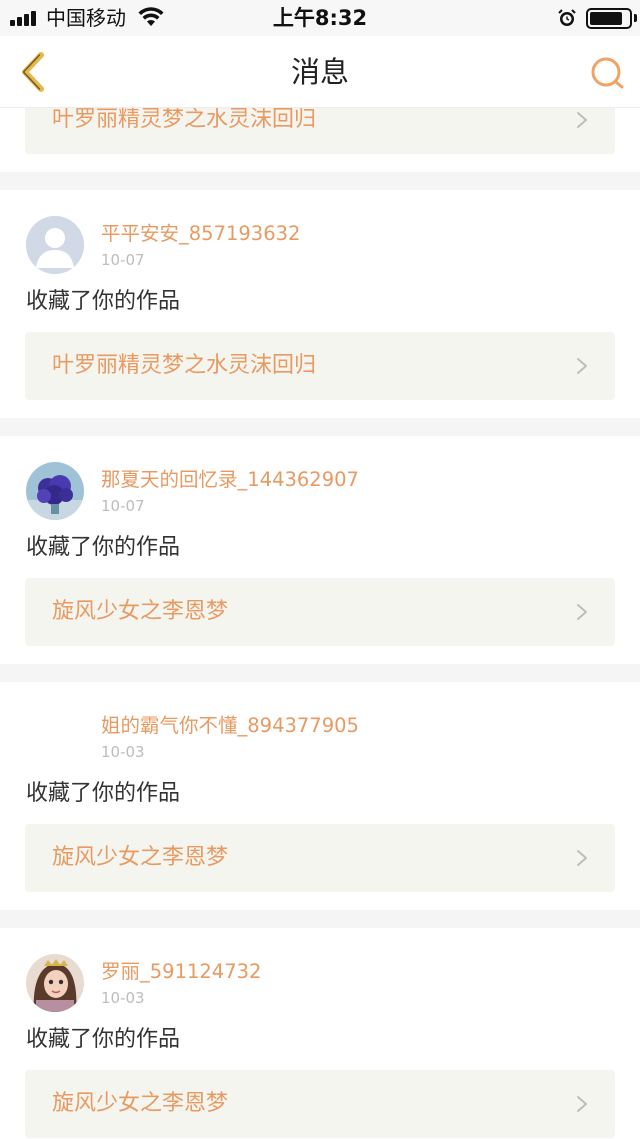  I want to click on username: 罗丽_591124732, so click(181, 972).